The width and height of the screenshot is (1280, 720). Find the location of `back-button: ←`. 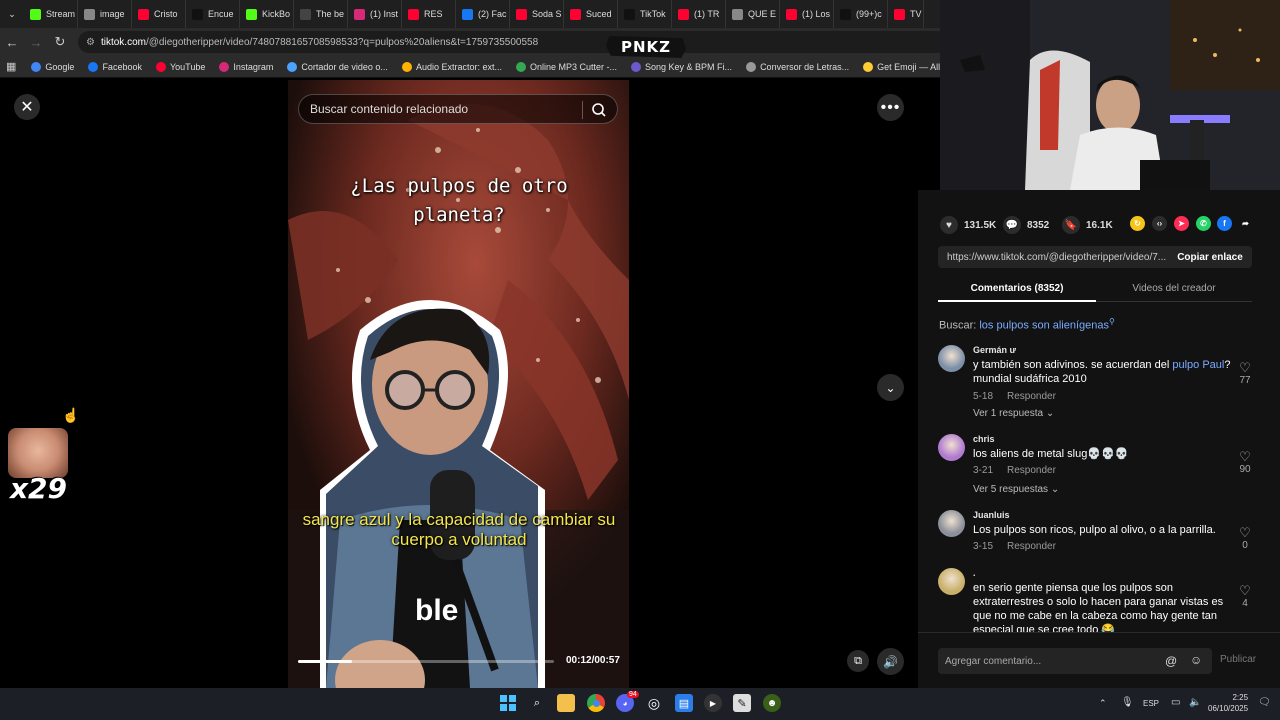

back-button: ← is located at coordinates (12, 42).